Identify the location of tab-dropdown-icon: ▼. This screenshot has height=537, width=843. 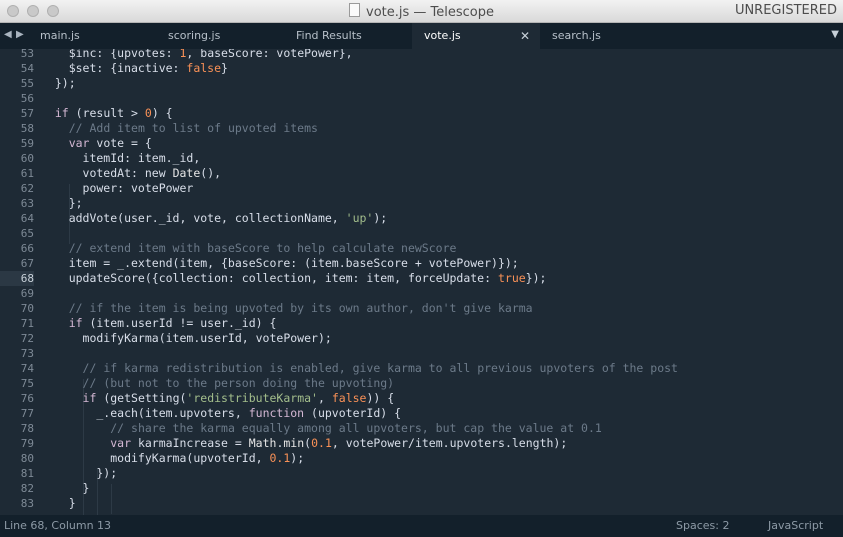
(835, 34).